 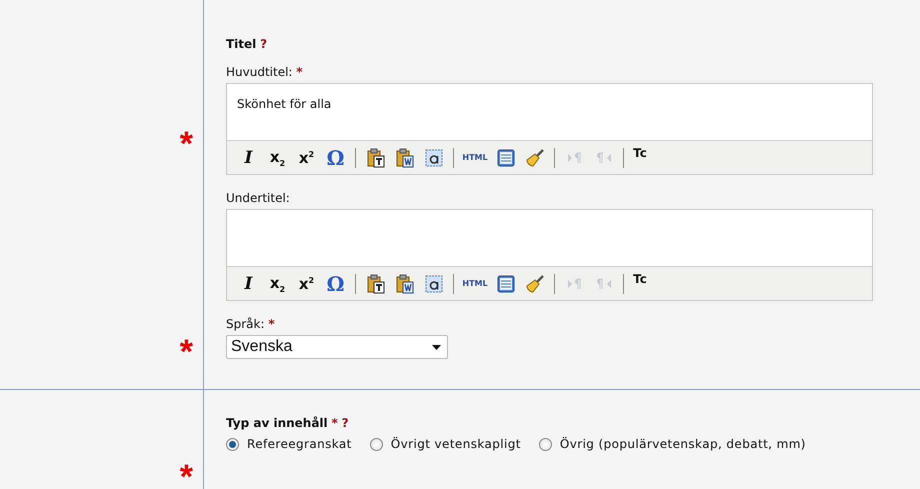 What do you see at coordinates (337, 347) in the screenshot?
I see `language-dropdown: Svenska` at bounding box center [337, 347].